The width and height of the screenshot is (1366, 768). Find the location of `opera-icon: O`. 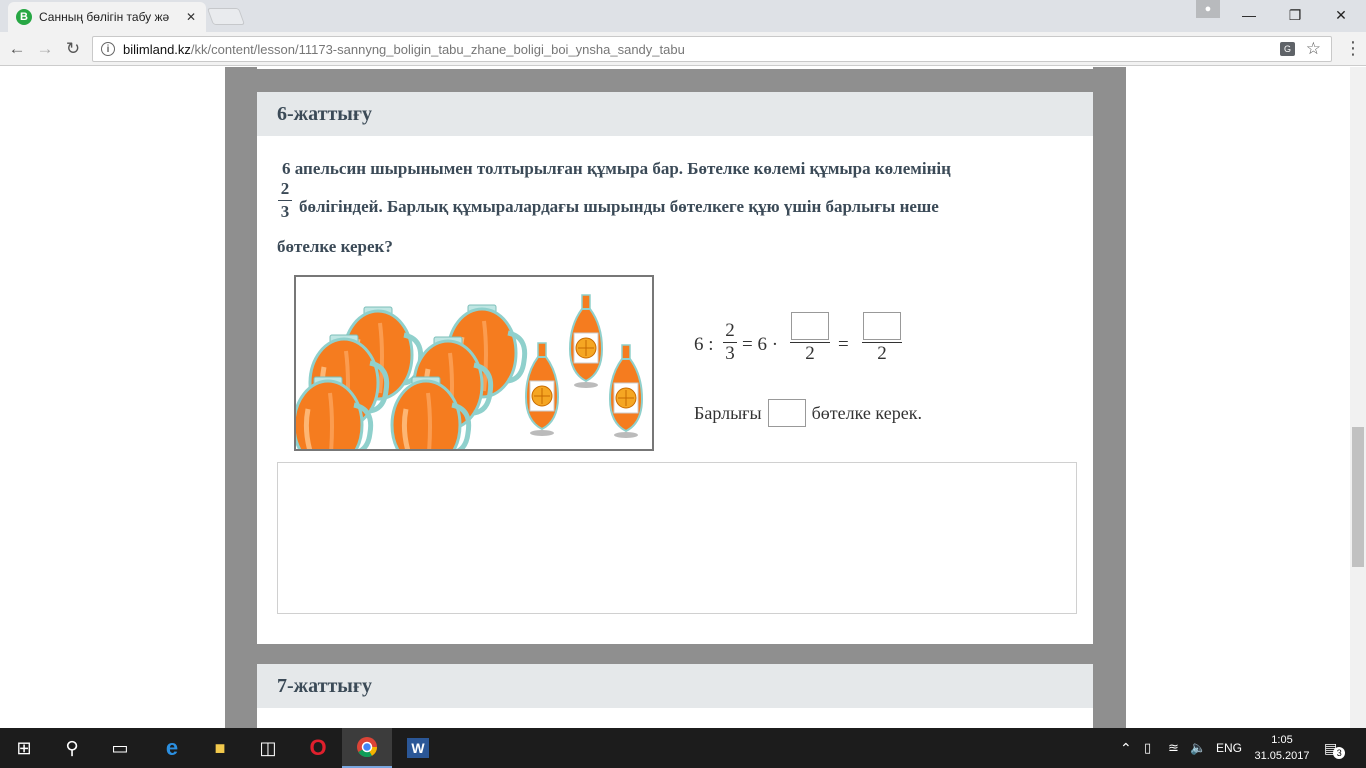

opera-icon: O is located at coordinates (318, 748).